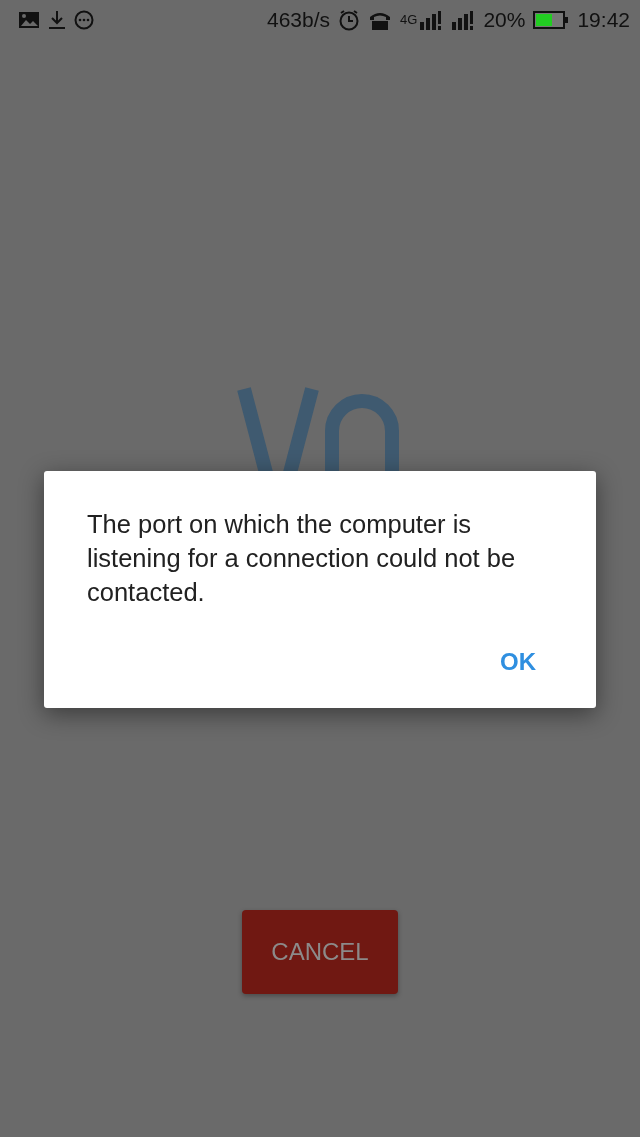  Describe the element at coordinates (299, 20) in the screenshot. I see `network-speed: 463b/s` at that location.